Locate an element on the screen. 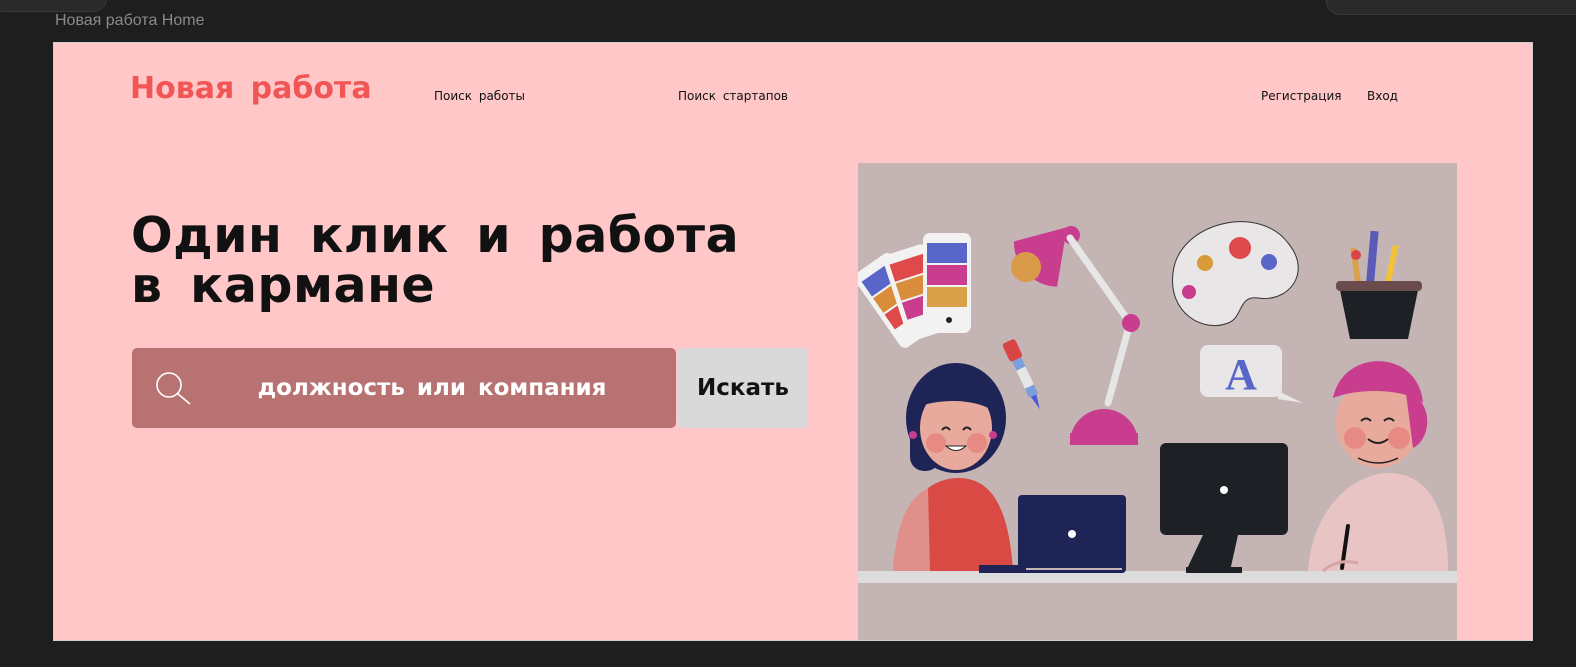 Image resolution: width=1576 pixels, height=667 pixels. editor-tab-left is located at coordinates (53, 6).